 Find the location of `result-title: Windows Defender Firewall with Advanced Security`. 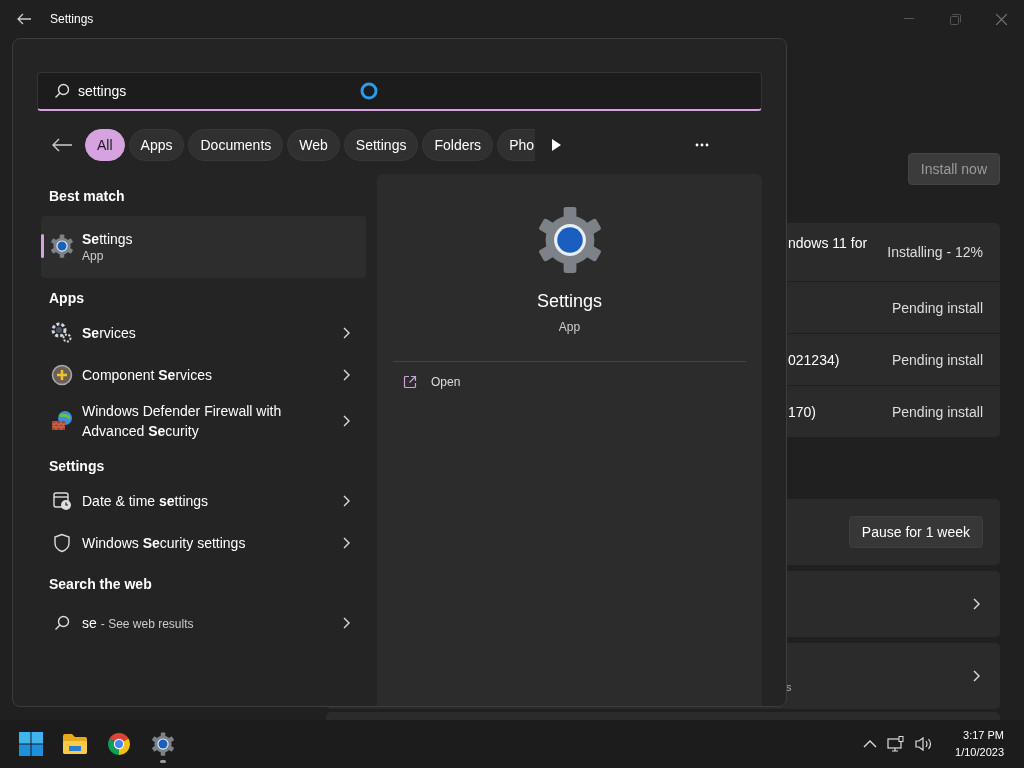

result-title: Windows Defender Firewall with Advanced Security is located at coordinates (182, 421).